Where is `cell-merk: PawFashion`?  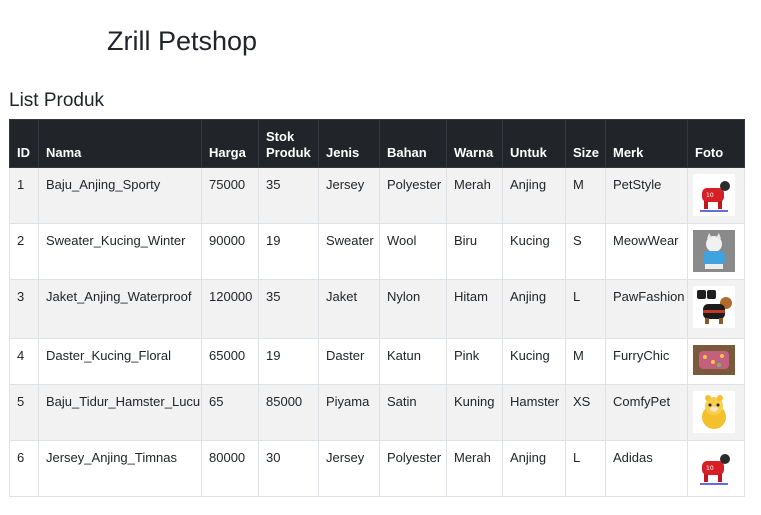
cell-merk: PawFashion is located at coordinates (646, 309).